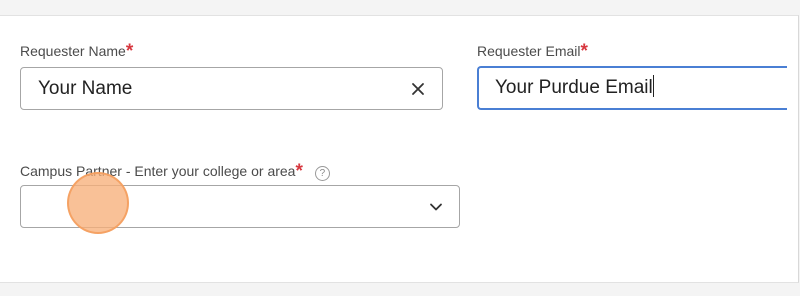  What do you see at coordinates (73, 51) in the screenshot?
I see `requester-name-label-text: Requester Name` at bounding box center [73, 51].